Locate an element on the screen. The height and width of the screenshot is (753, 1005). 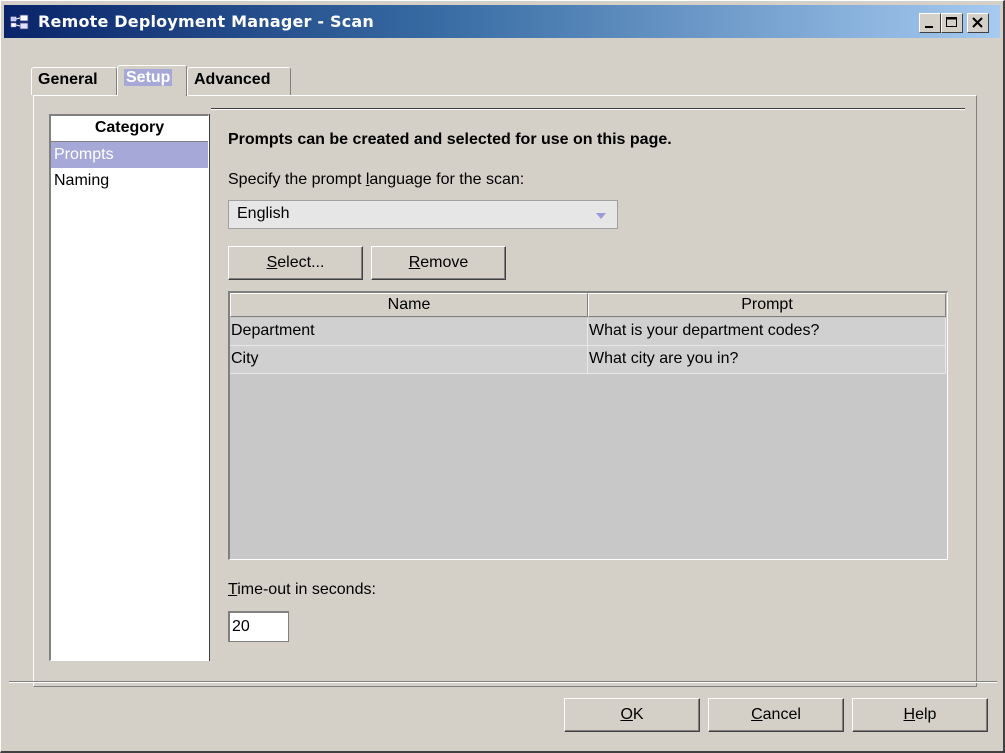
remove-button: Remove is located at coordinates (438, 263).